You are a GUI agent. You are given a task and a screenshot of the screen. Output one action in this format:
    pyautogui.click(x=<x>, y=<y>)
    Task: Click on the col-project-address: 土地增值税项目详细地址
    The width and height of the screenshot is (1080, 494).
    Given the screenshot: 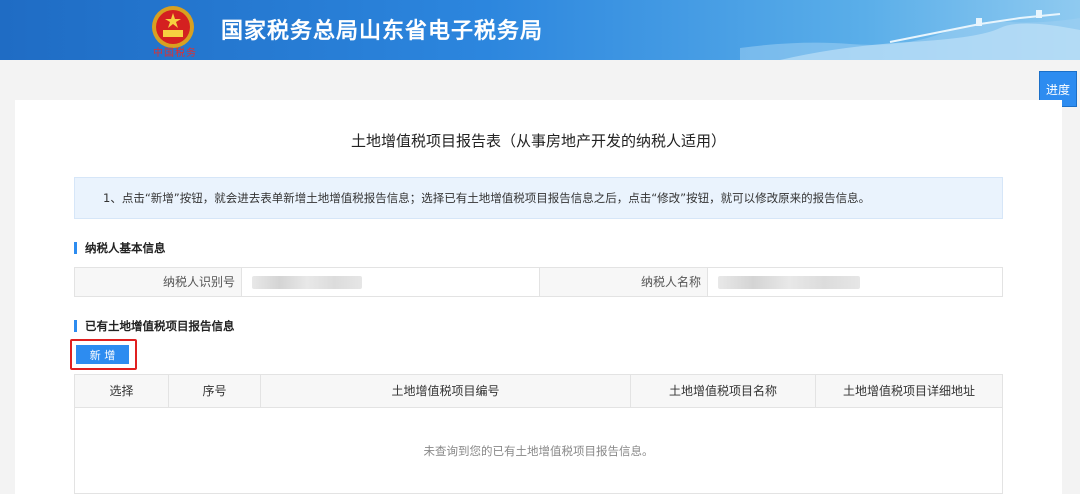 What is the action you would take?
    pyautogui.click(x=909, y=391)
    